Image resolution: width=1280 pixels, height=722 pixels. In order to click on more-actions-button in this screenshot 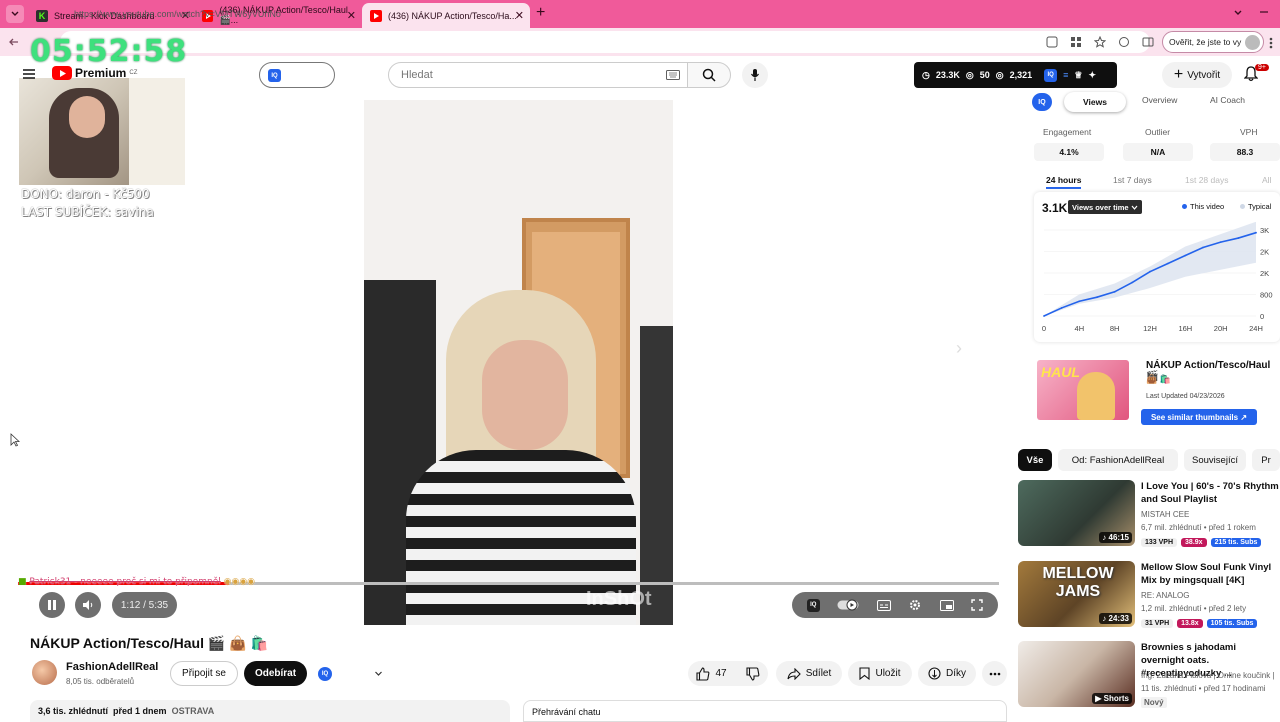, I will do `click(994, 673)`.